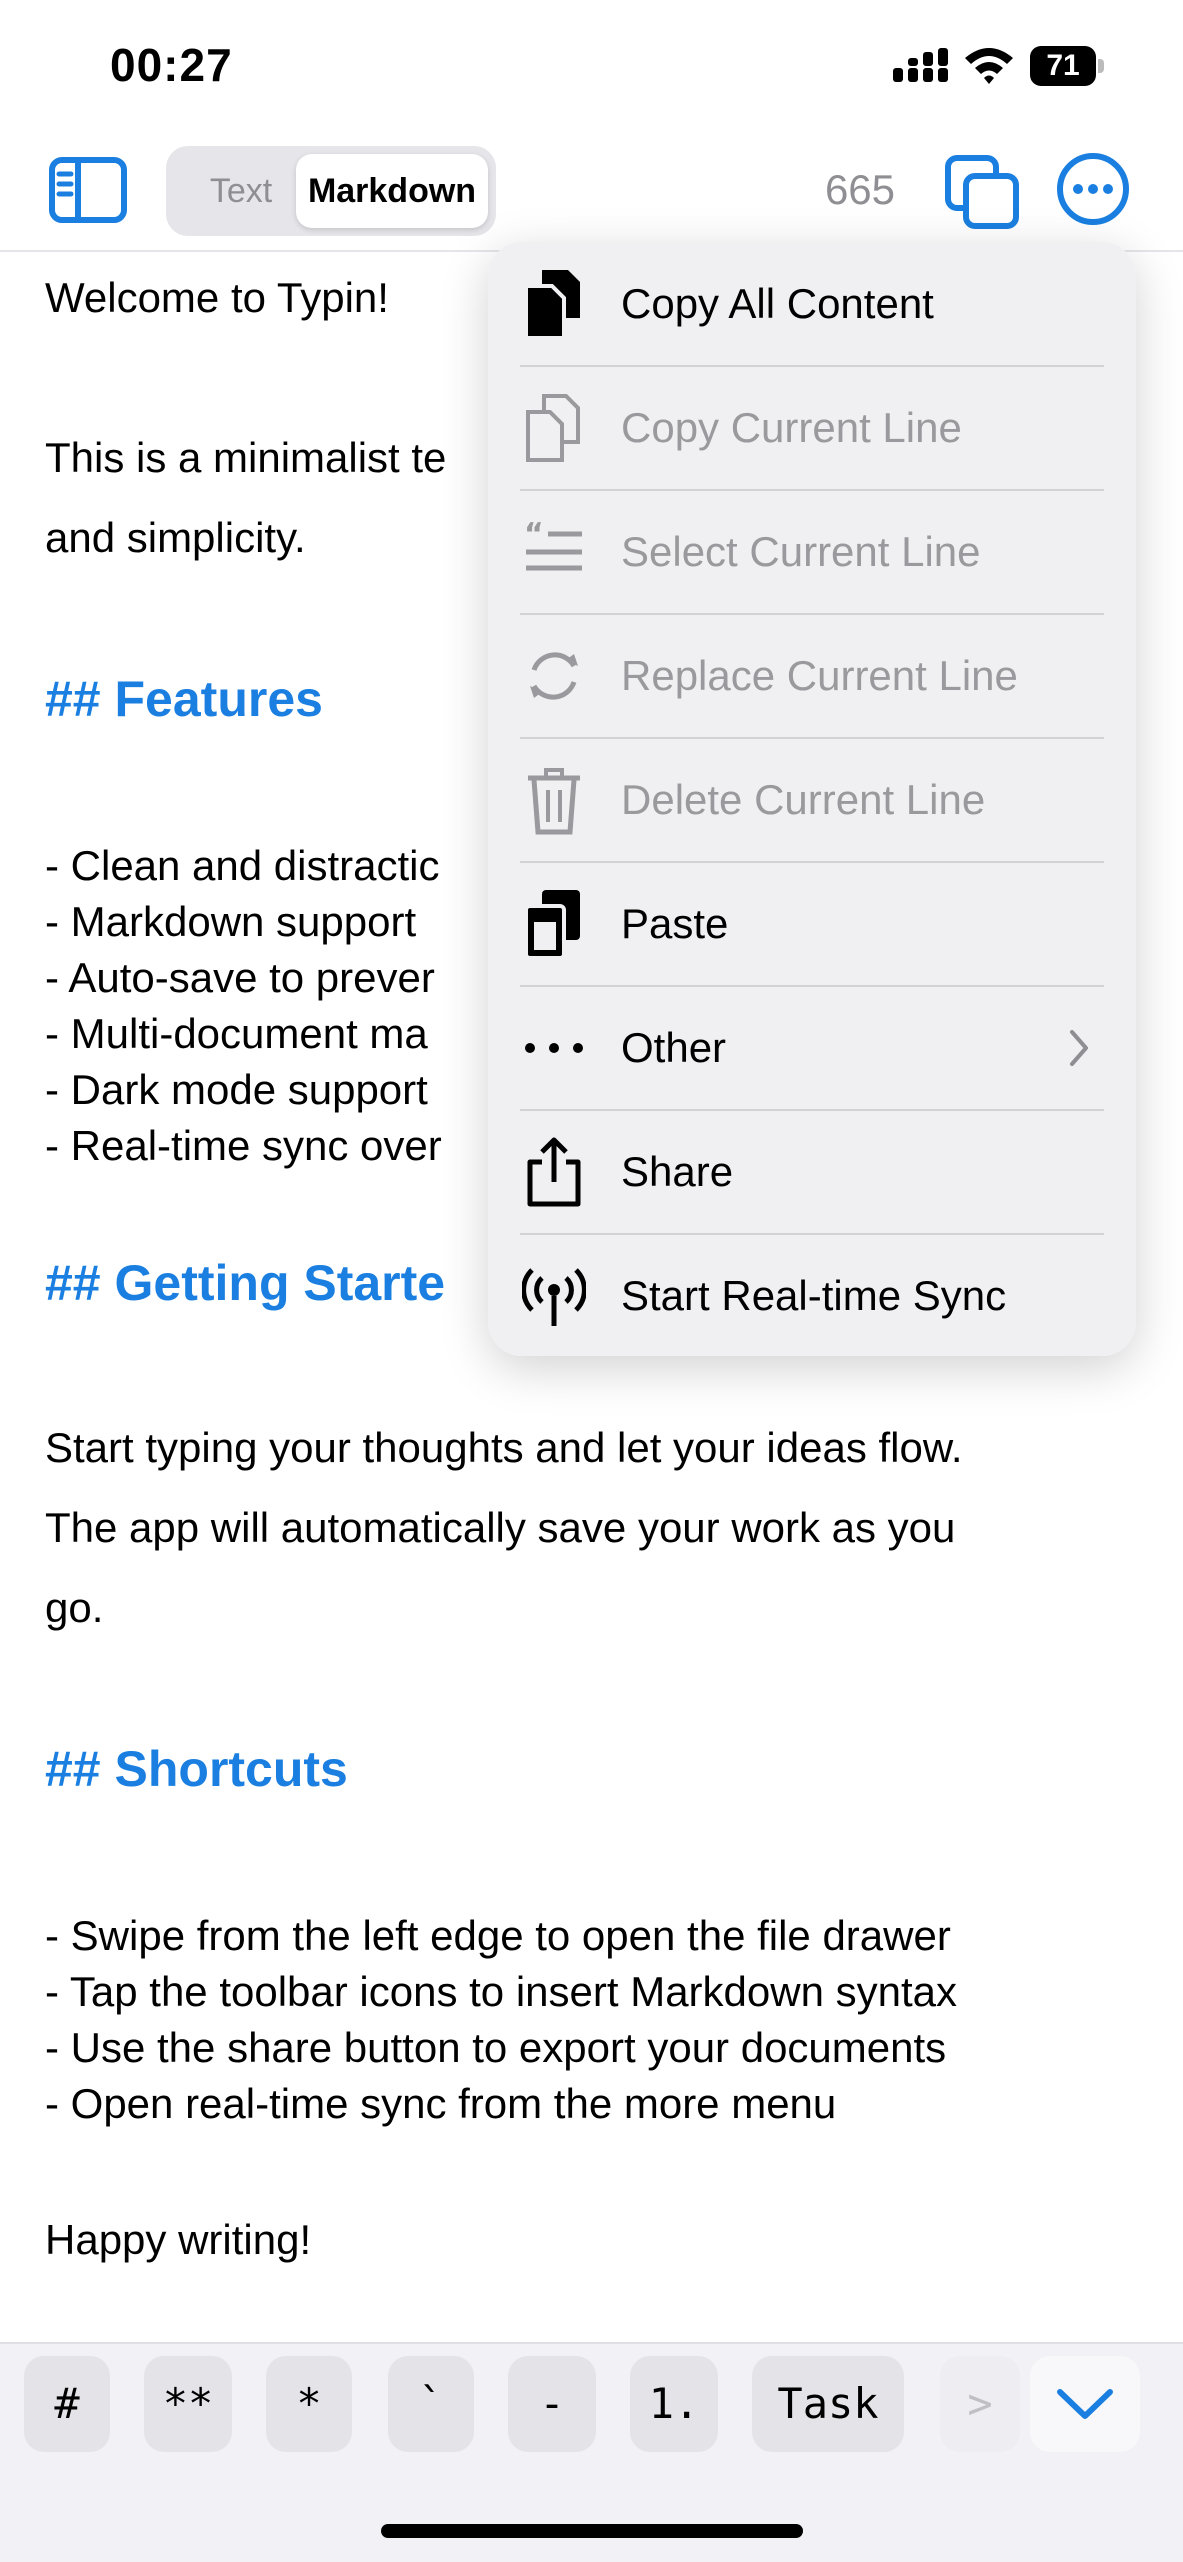  I want to click on editor-line: and simplicity., so click(175, 537).